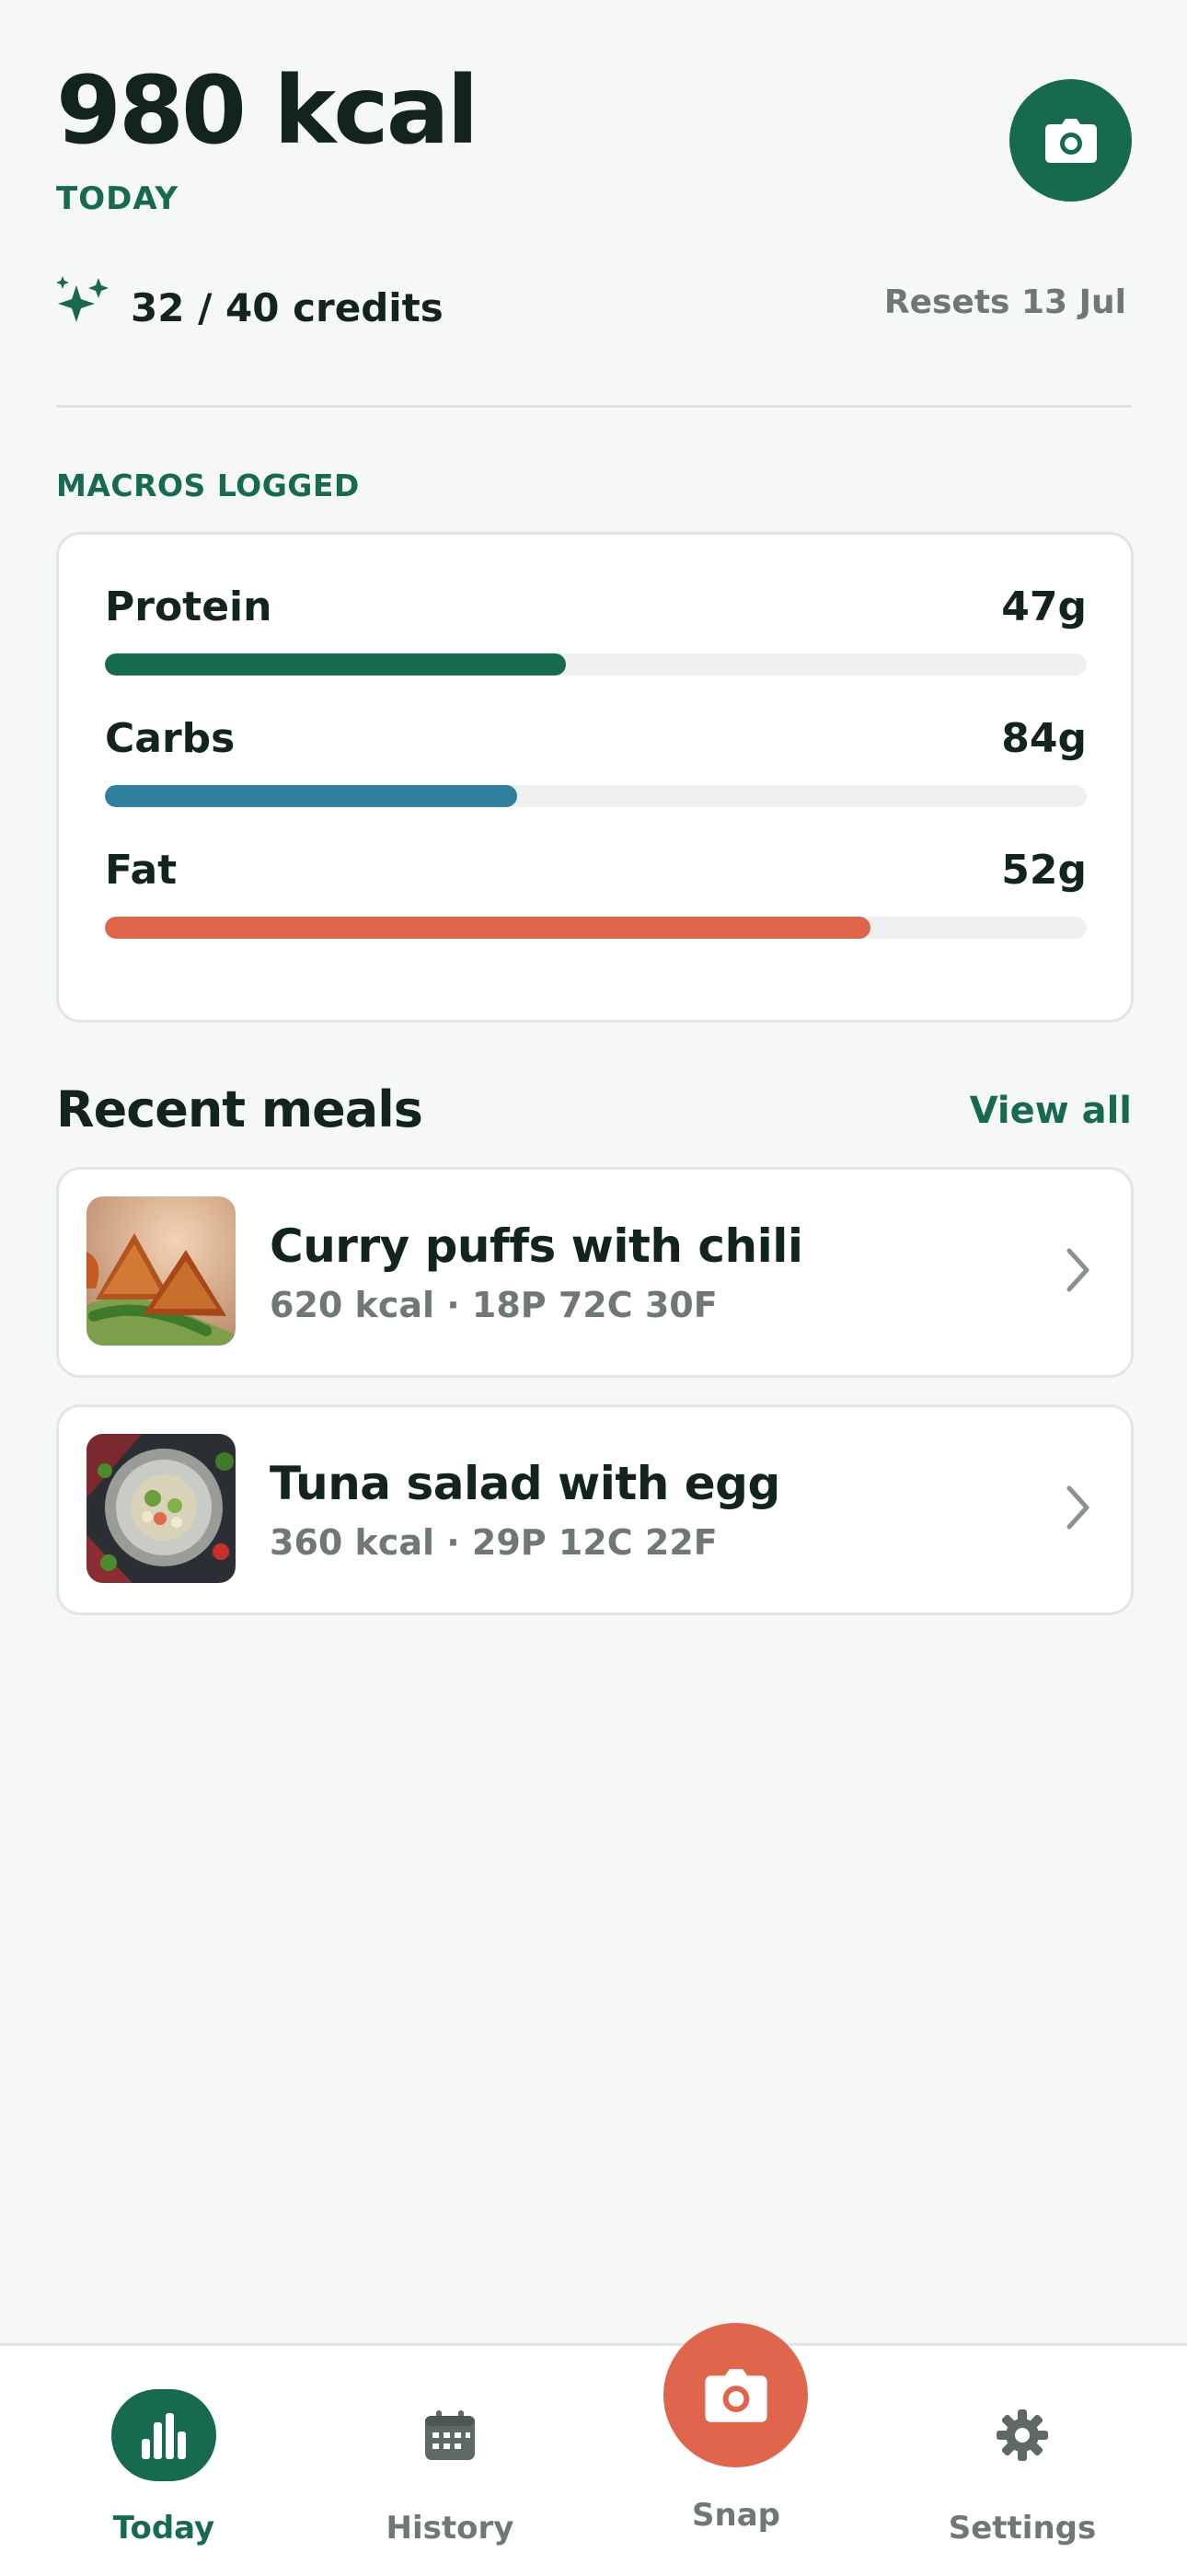 This screenshot has width=1187, height=2576. I want to click on tab-label: Settings, so click(1022, 2529).